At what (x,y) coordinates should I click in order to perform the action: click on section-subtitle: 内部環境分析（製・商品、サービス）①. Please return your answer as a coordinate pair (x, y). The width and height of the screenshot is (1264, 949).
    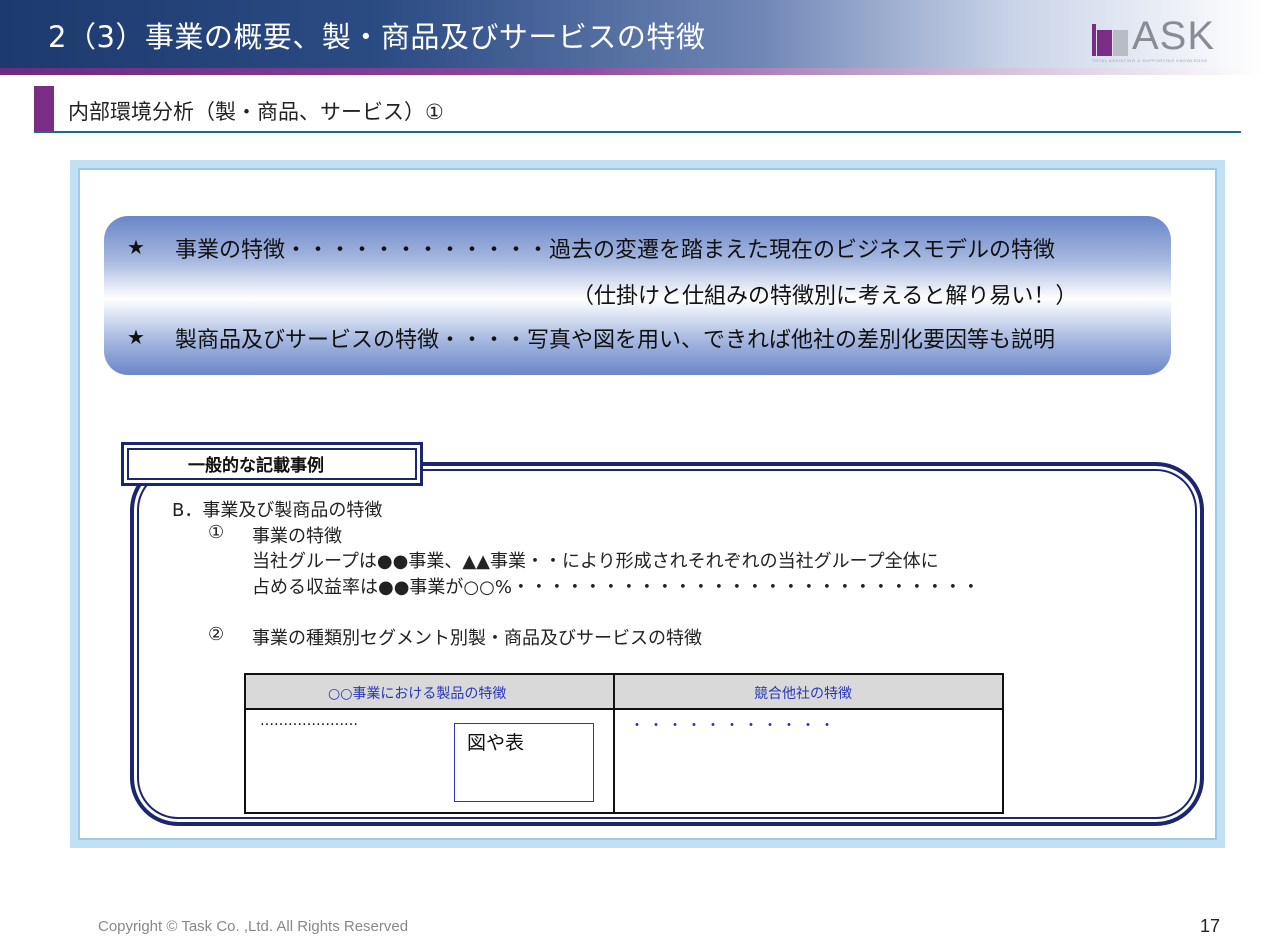
    Looking at the image, I should click on (256, 112).